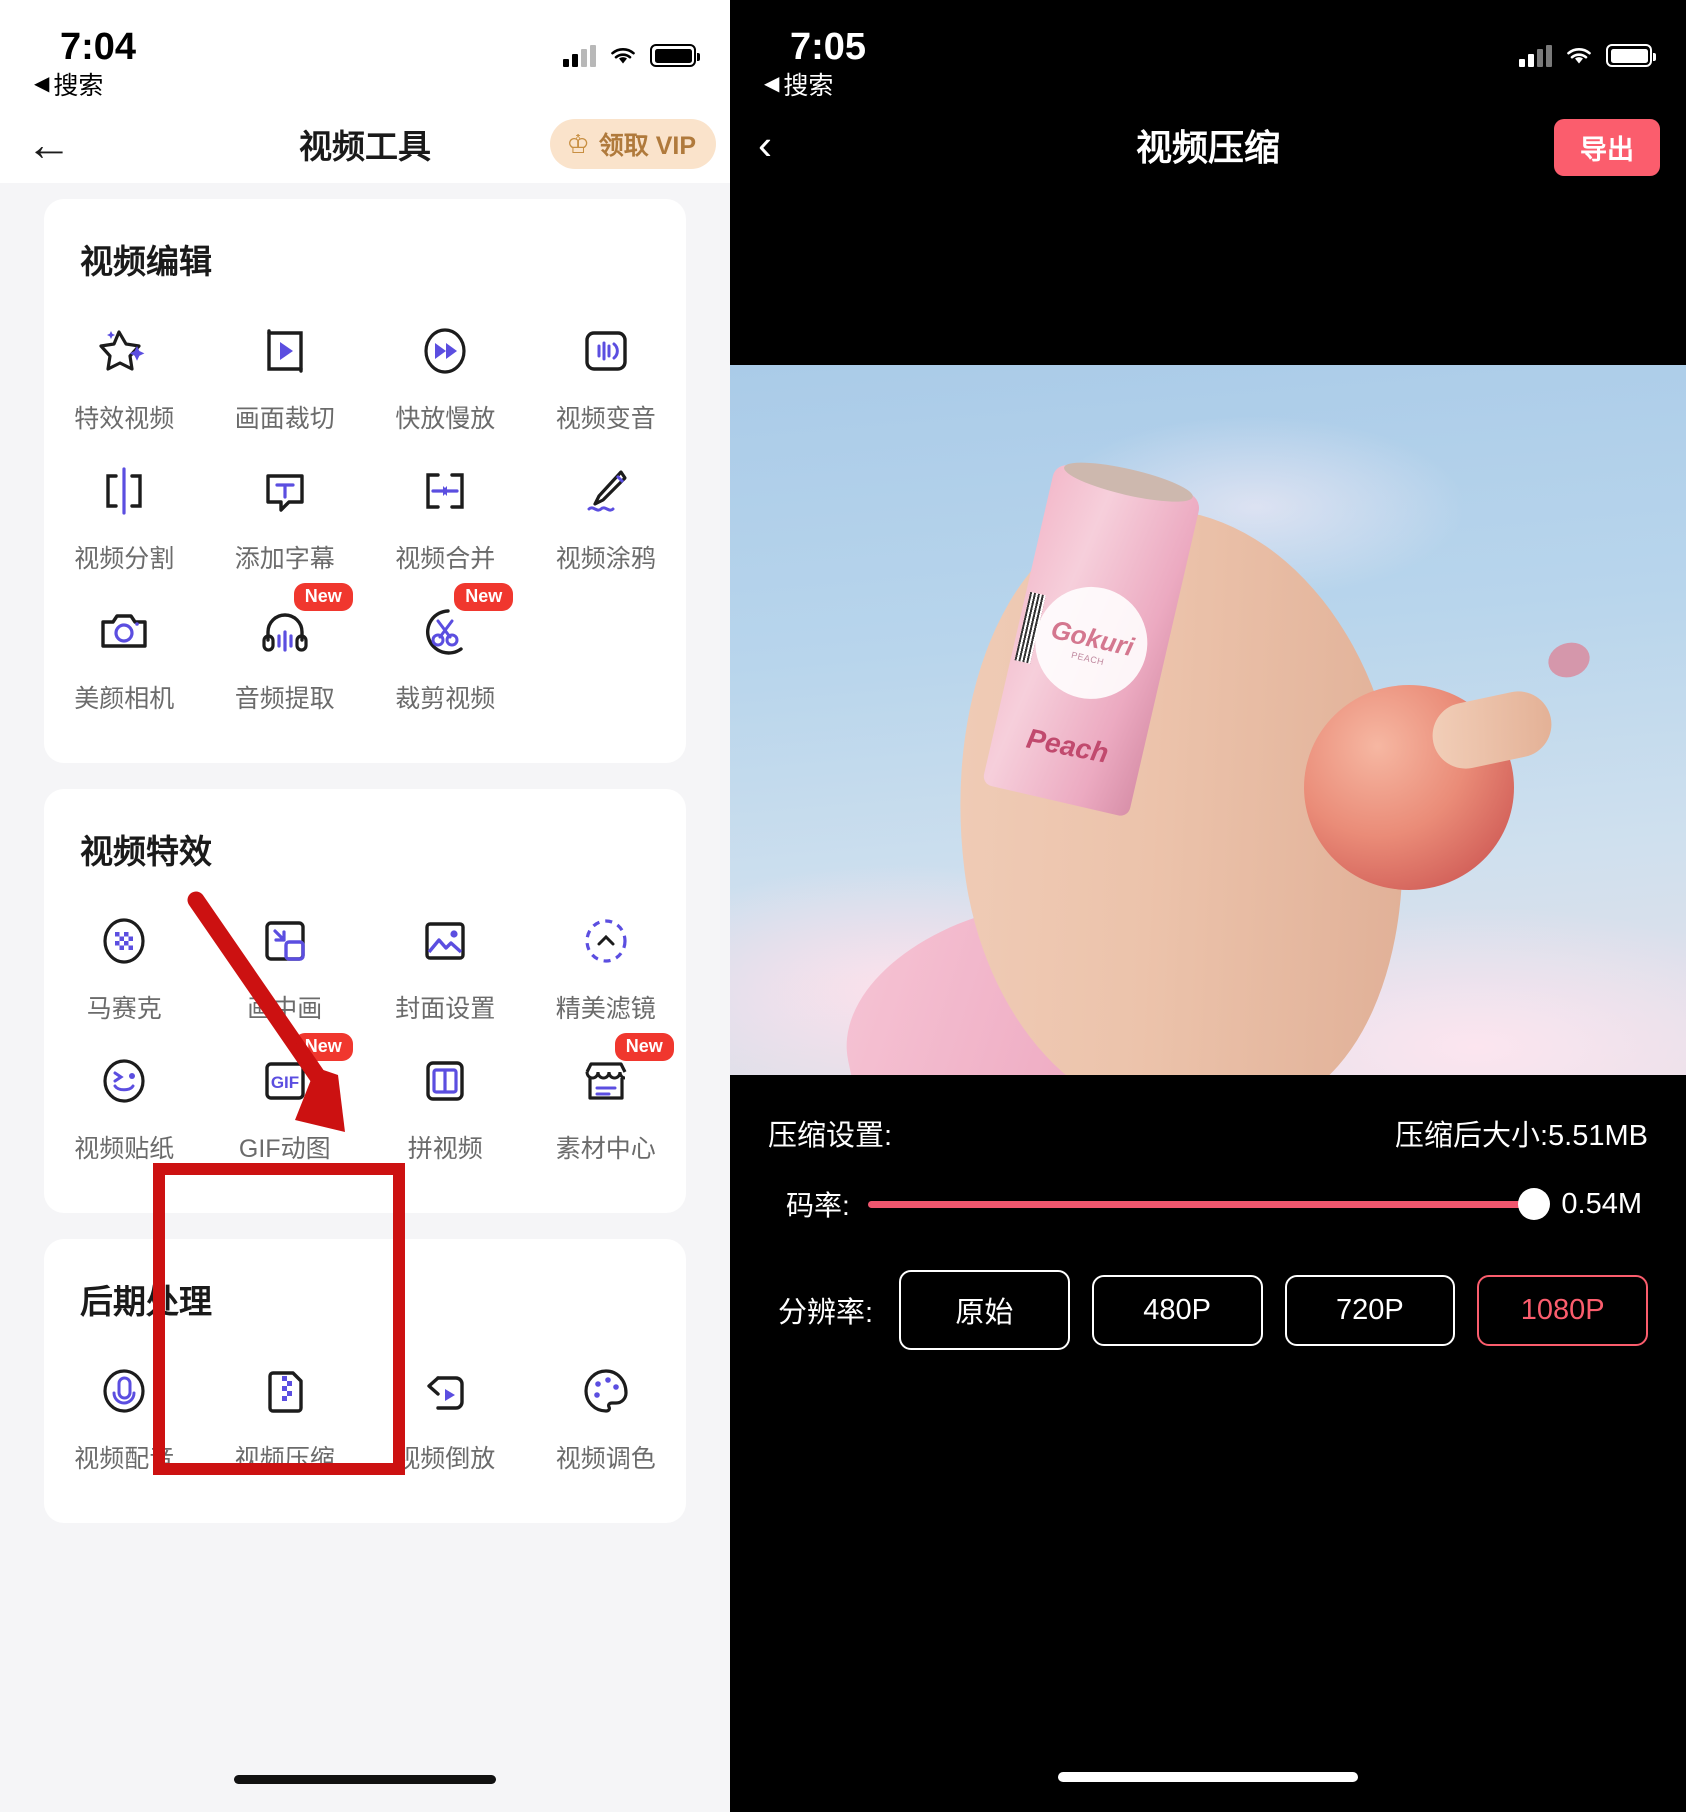 The width and height of the screenshot is (1686, 1812). I want to click on tool-label: 视频配音, so click(124, 1459).